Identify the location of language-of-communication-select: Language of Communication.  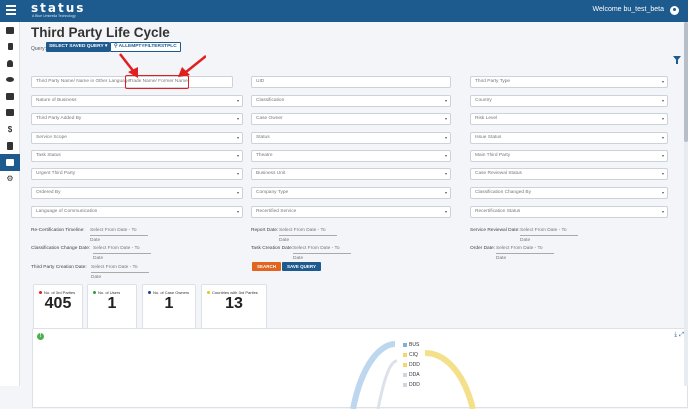
(137, 212).